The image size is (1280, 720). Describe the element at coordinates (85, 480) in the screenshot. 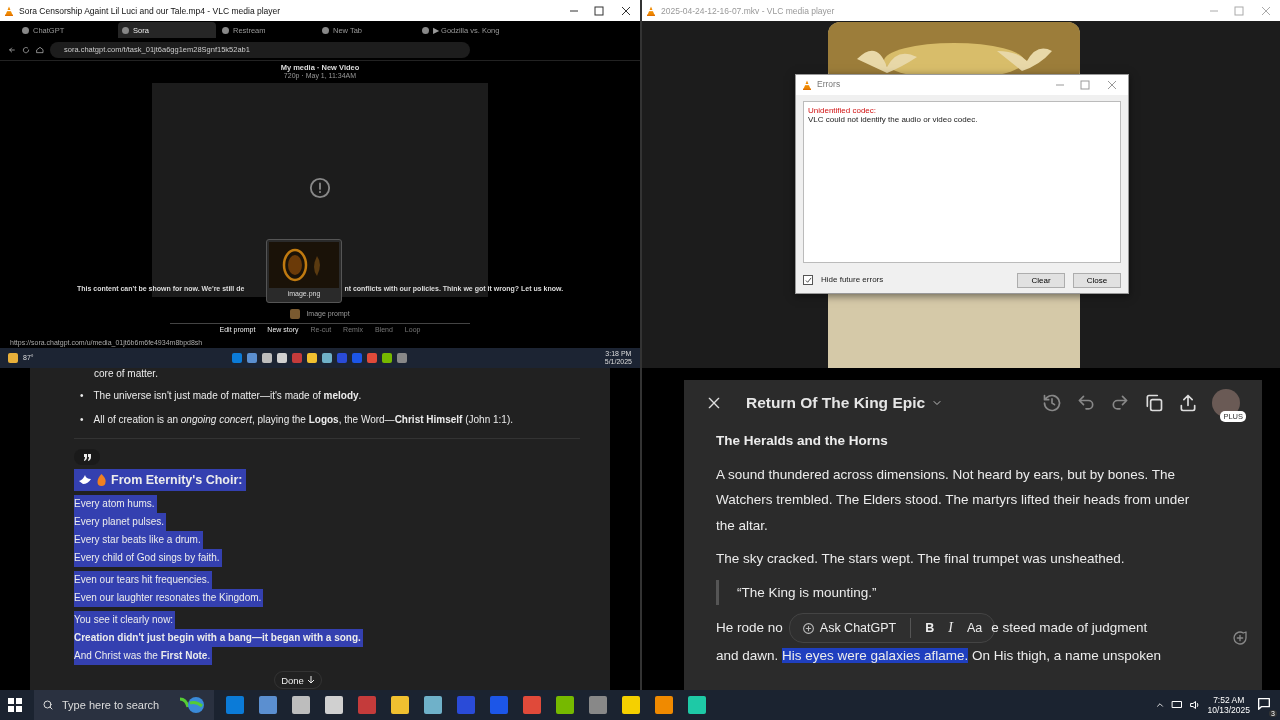

I see `dove-icon` at that location.